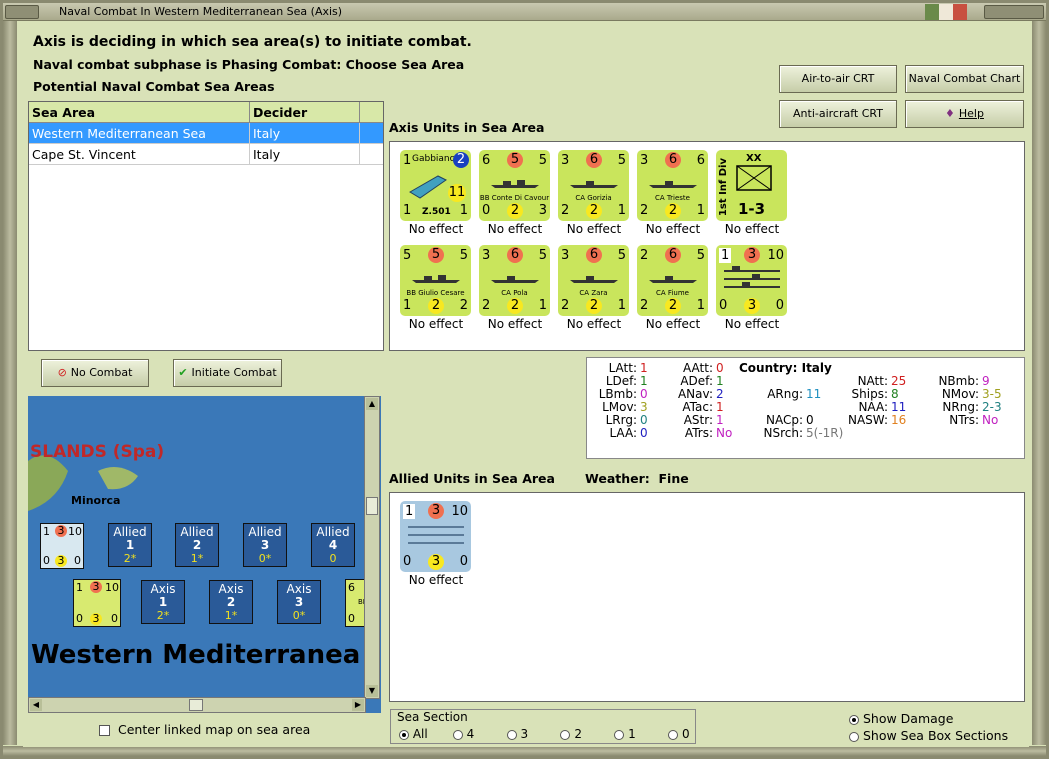 The width and height of the screenshot is (1049, 759). Describe the element at coordinates (139, 112) in the screenshot. I see `header-sea-area: Sea Area` at that location.